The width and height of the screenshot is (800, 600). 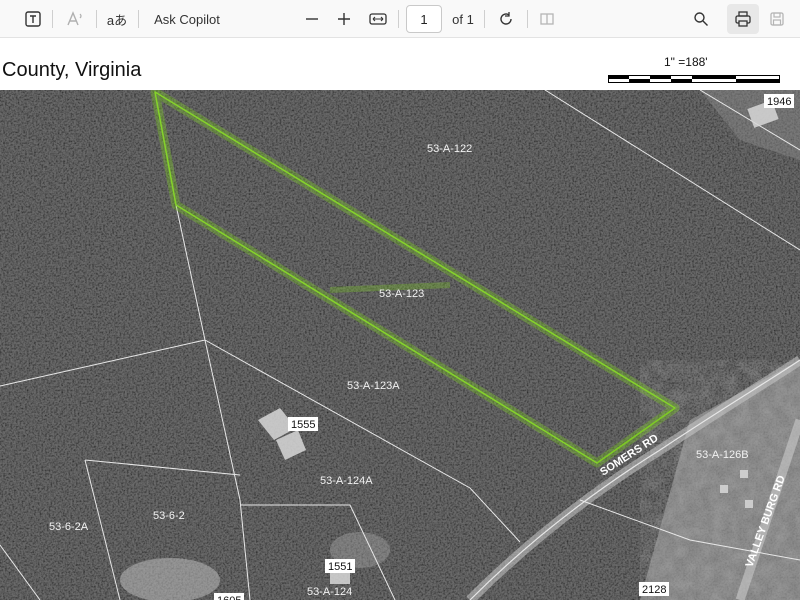 What do you see at coordinates (312, 19) in the screenshot?
I see `zoom-out-icon` at bounding box center [312, 19].